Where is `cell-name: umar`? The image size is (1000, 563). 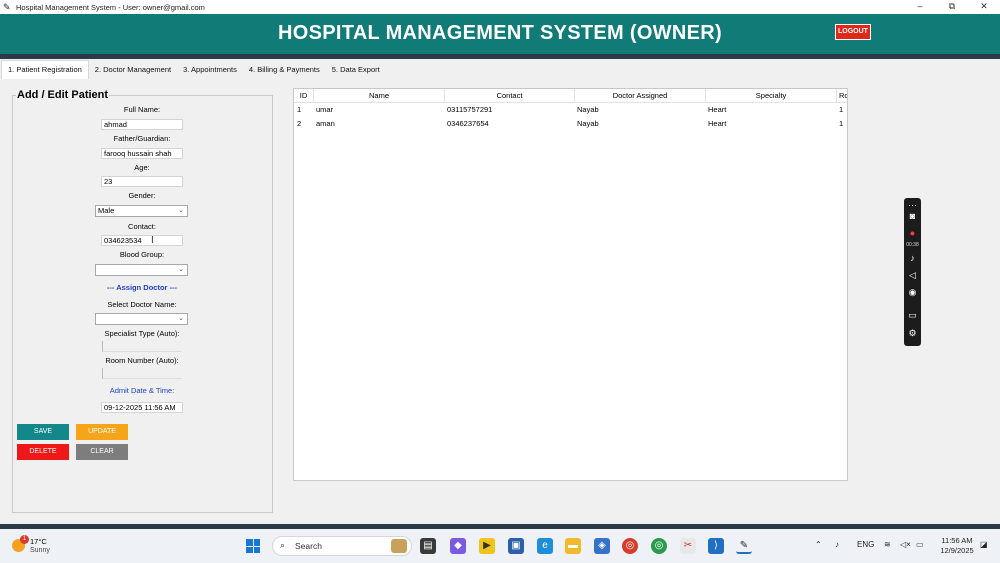
cell-name: umar is located at coordinates (325, 109).